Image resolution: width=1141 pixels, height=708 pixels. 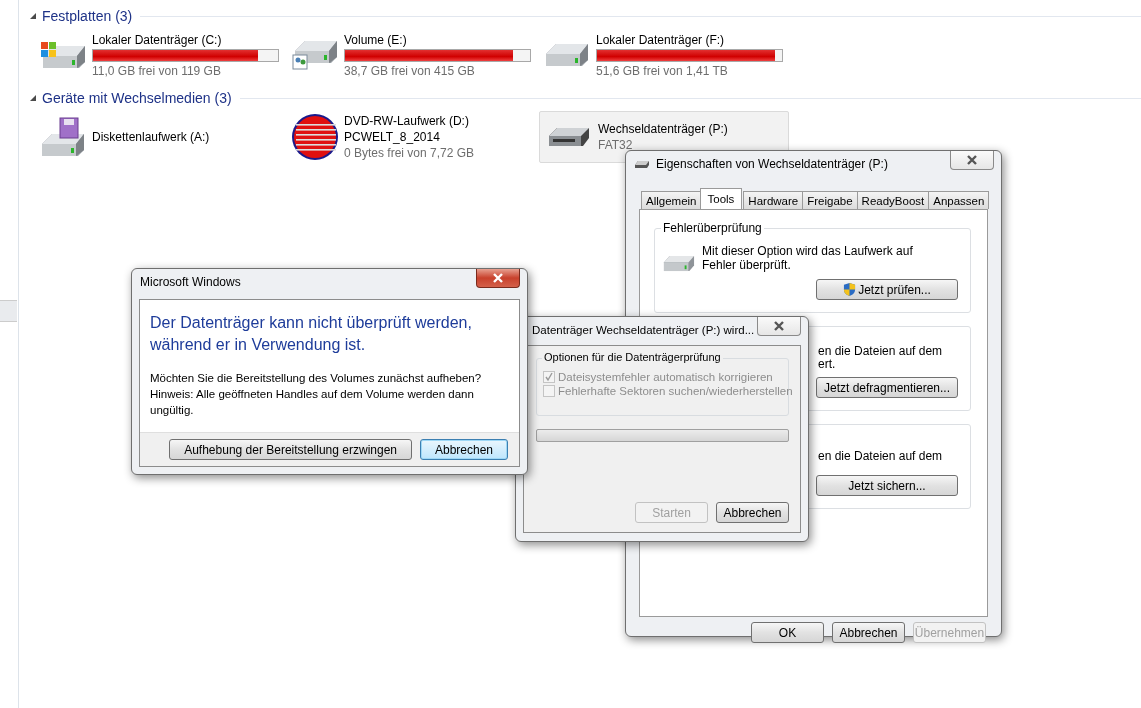 What do you see at coordinates (662, 70) in the screenshot?
I see `drive-info: 51,6 GB frei von 1,41 TB` at bounding box center [662, 70].